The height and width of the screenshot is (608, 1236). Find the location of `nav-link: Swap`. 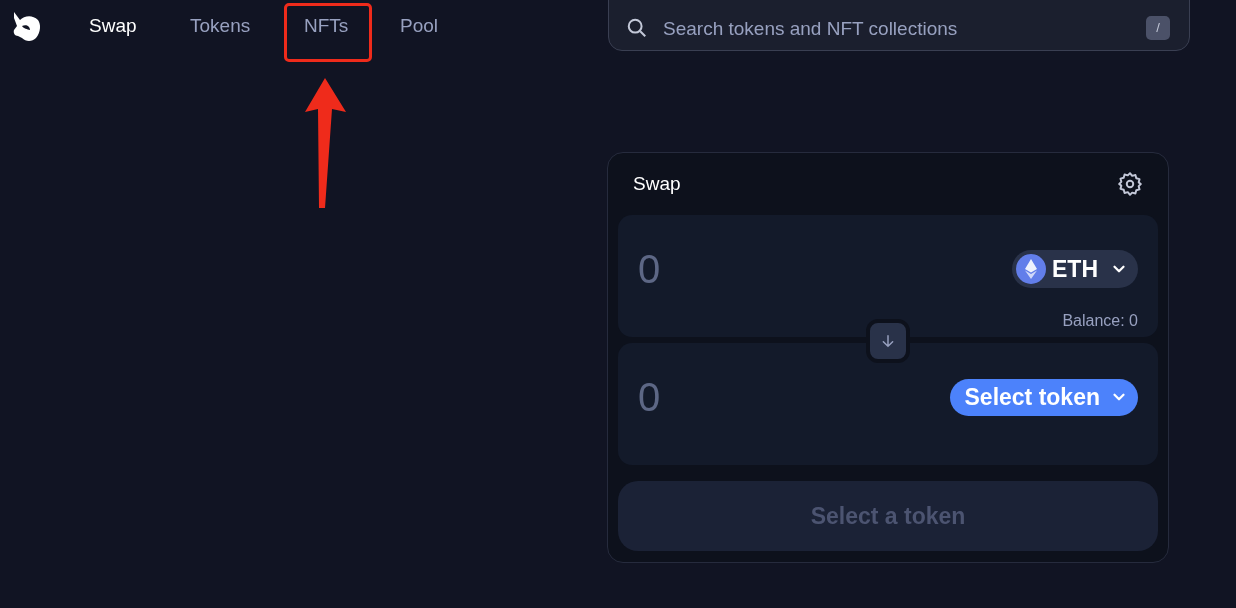

nav-link: Swap is located at coordinates (113, 26).